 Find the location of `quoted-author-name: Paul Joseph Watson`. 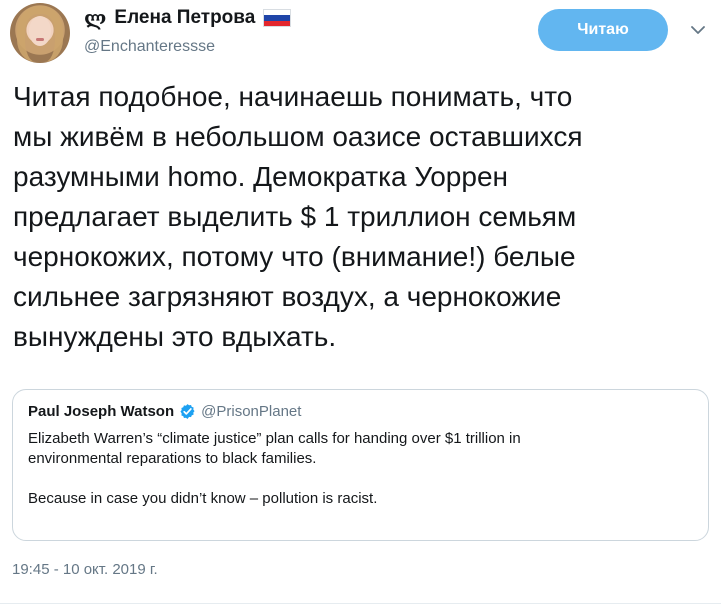

quoted-author-name: Paul Joseph Watson is located at coordinates (101, 411).